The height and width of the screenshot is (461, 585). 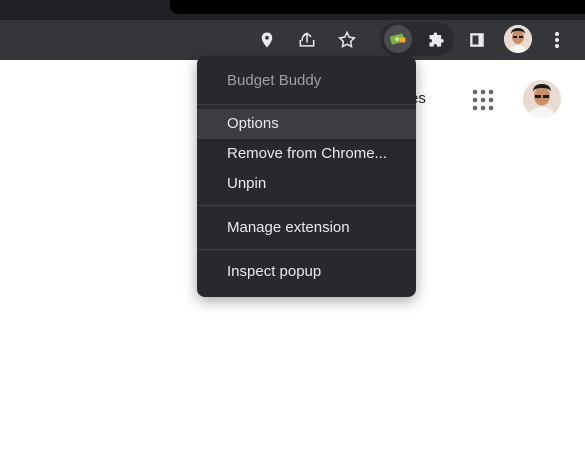 I want to click on tab-area, so click(x=377, y=7).